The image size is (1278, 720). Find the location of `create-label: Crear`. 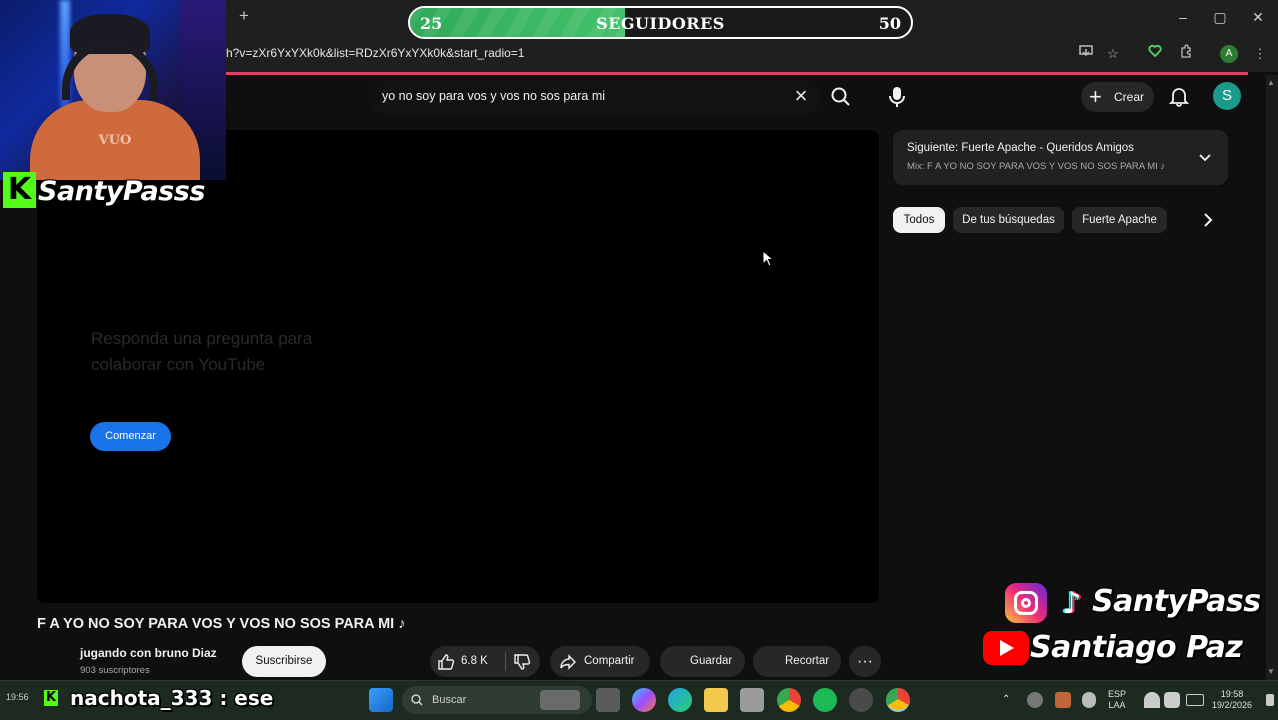

create-label: Crear is located at coordinates (1129, 97).